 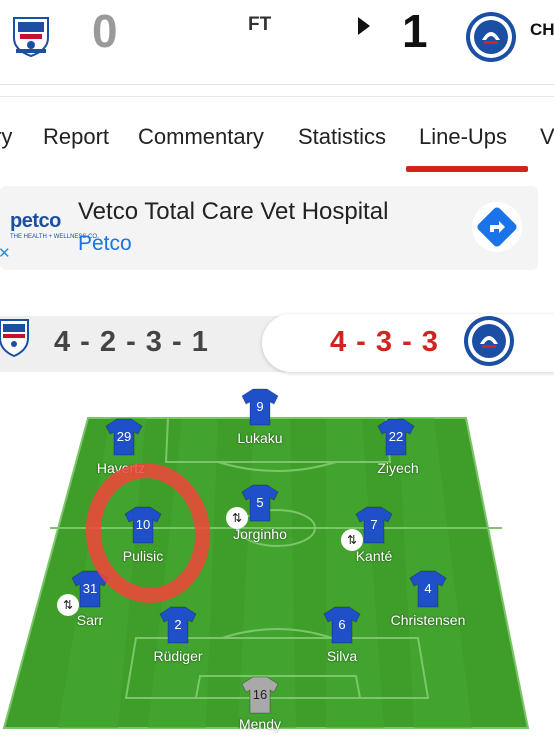 What do you see at coordinates (542, 29) in the screenshot?
I see `away-team-abbr: CH` at bounding box center [542, 29].